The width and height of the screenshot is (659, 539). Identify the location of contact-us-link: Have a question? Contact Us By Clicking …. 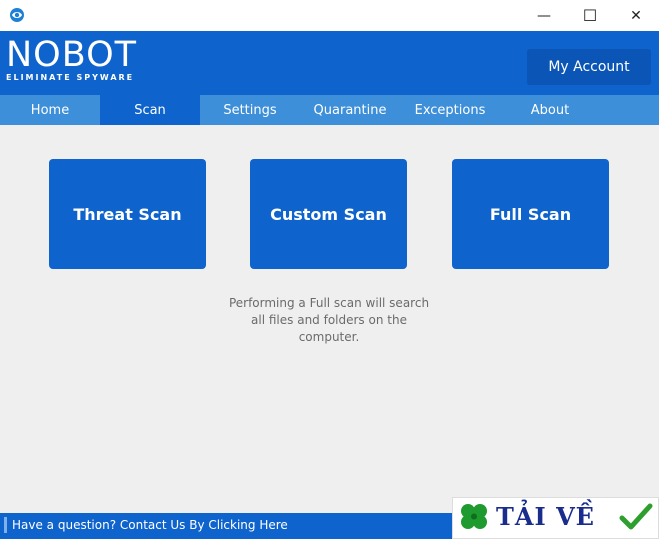
(150, 525).